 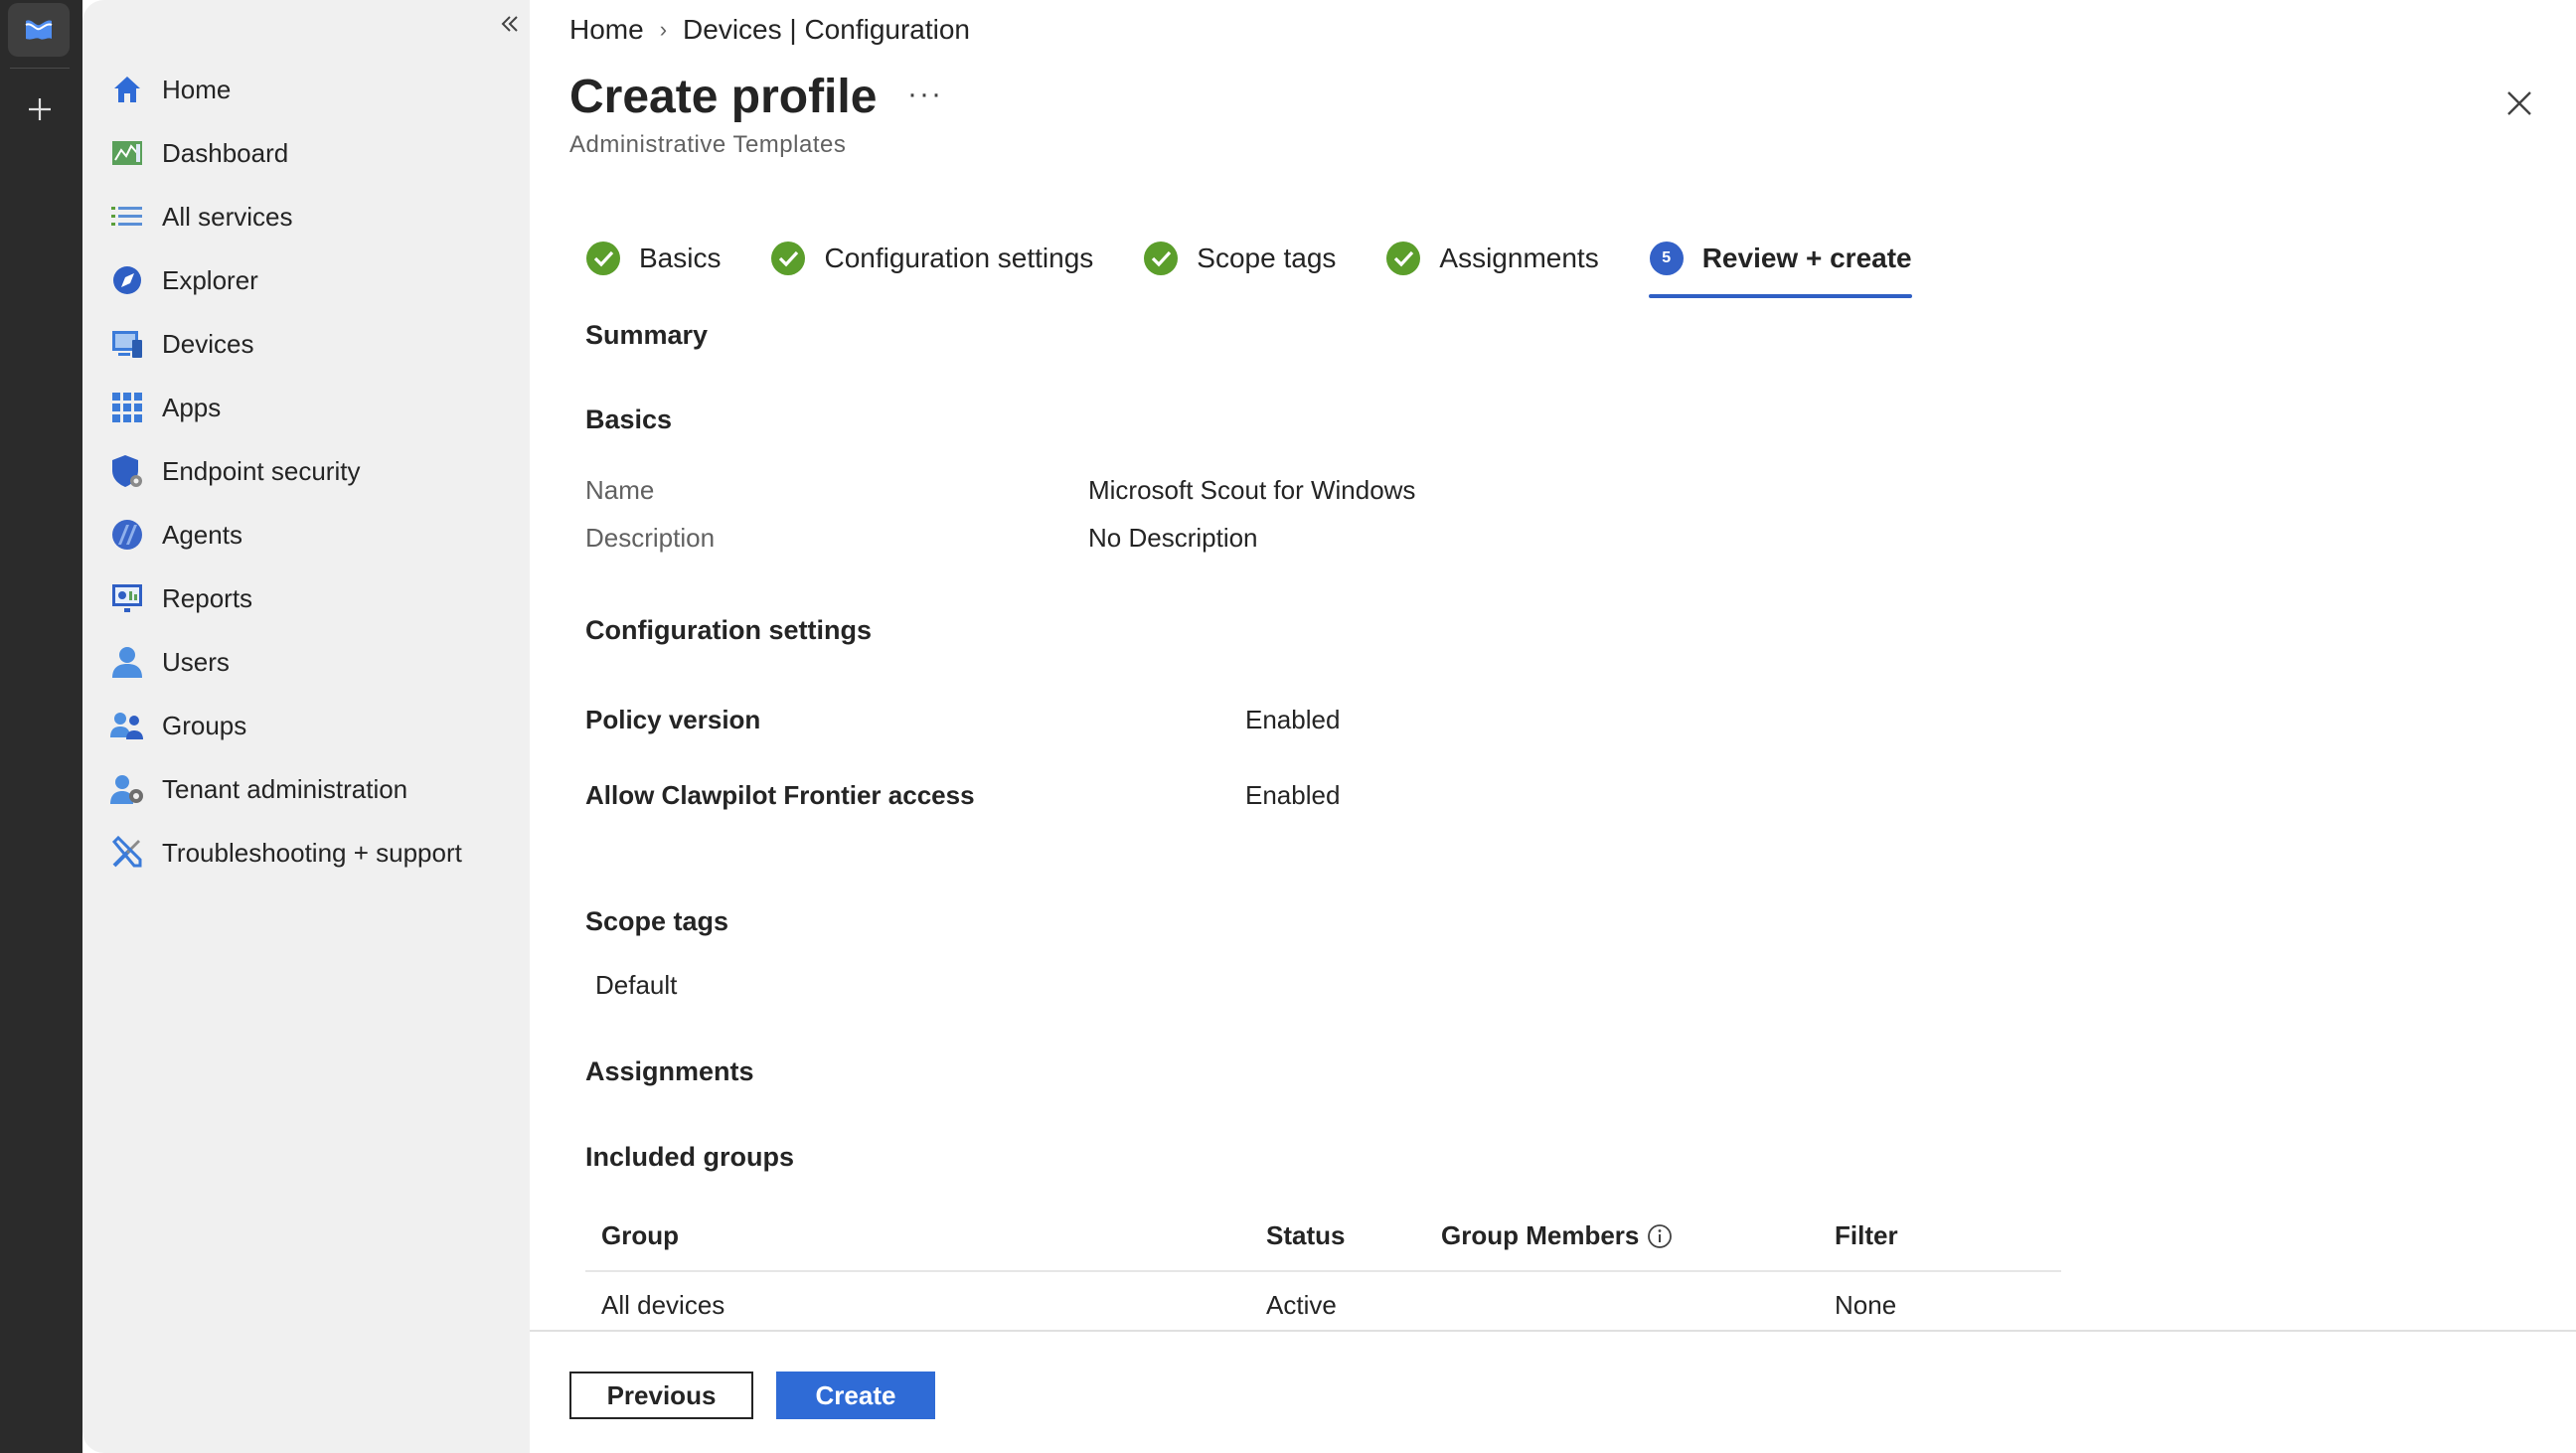 What do you see at coordinates (127, 407) in the screenshot?
I see `apps-icon` at bounding box center [127, 407].